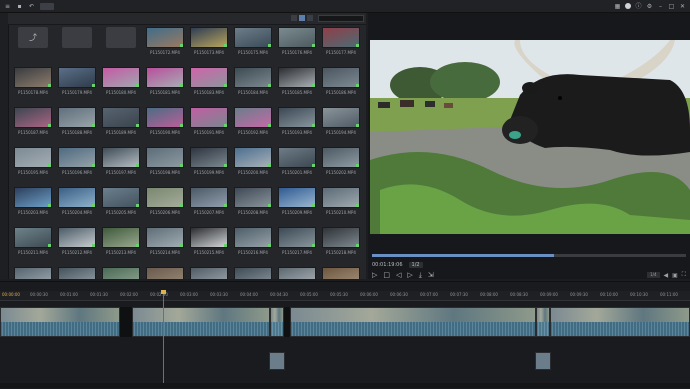  Describe the element at coordinates (209, 121) in the screenshot. I see `clip-thumbnail-item: P1150191.MP4` at that location.